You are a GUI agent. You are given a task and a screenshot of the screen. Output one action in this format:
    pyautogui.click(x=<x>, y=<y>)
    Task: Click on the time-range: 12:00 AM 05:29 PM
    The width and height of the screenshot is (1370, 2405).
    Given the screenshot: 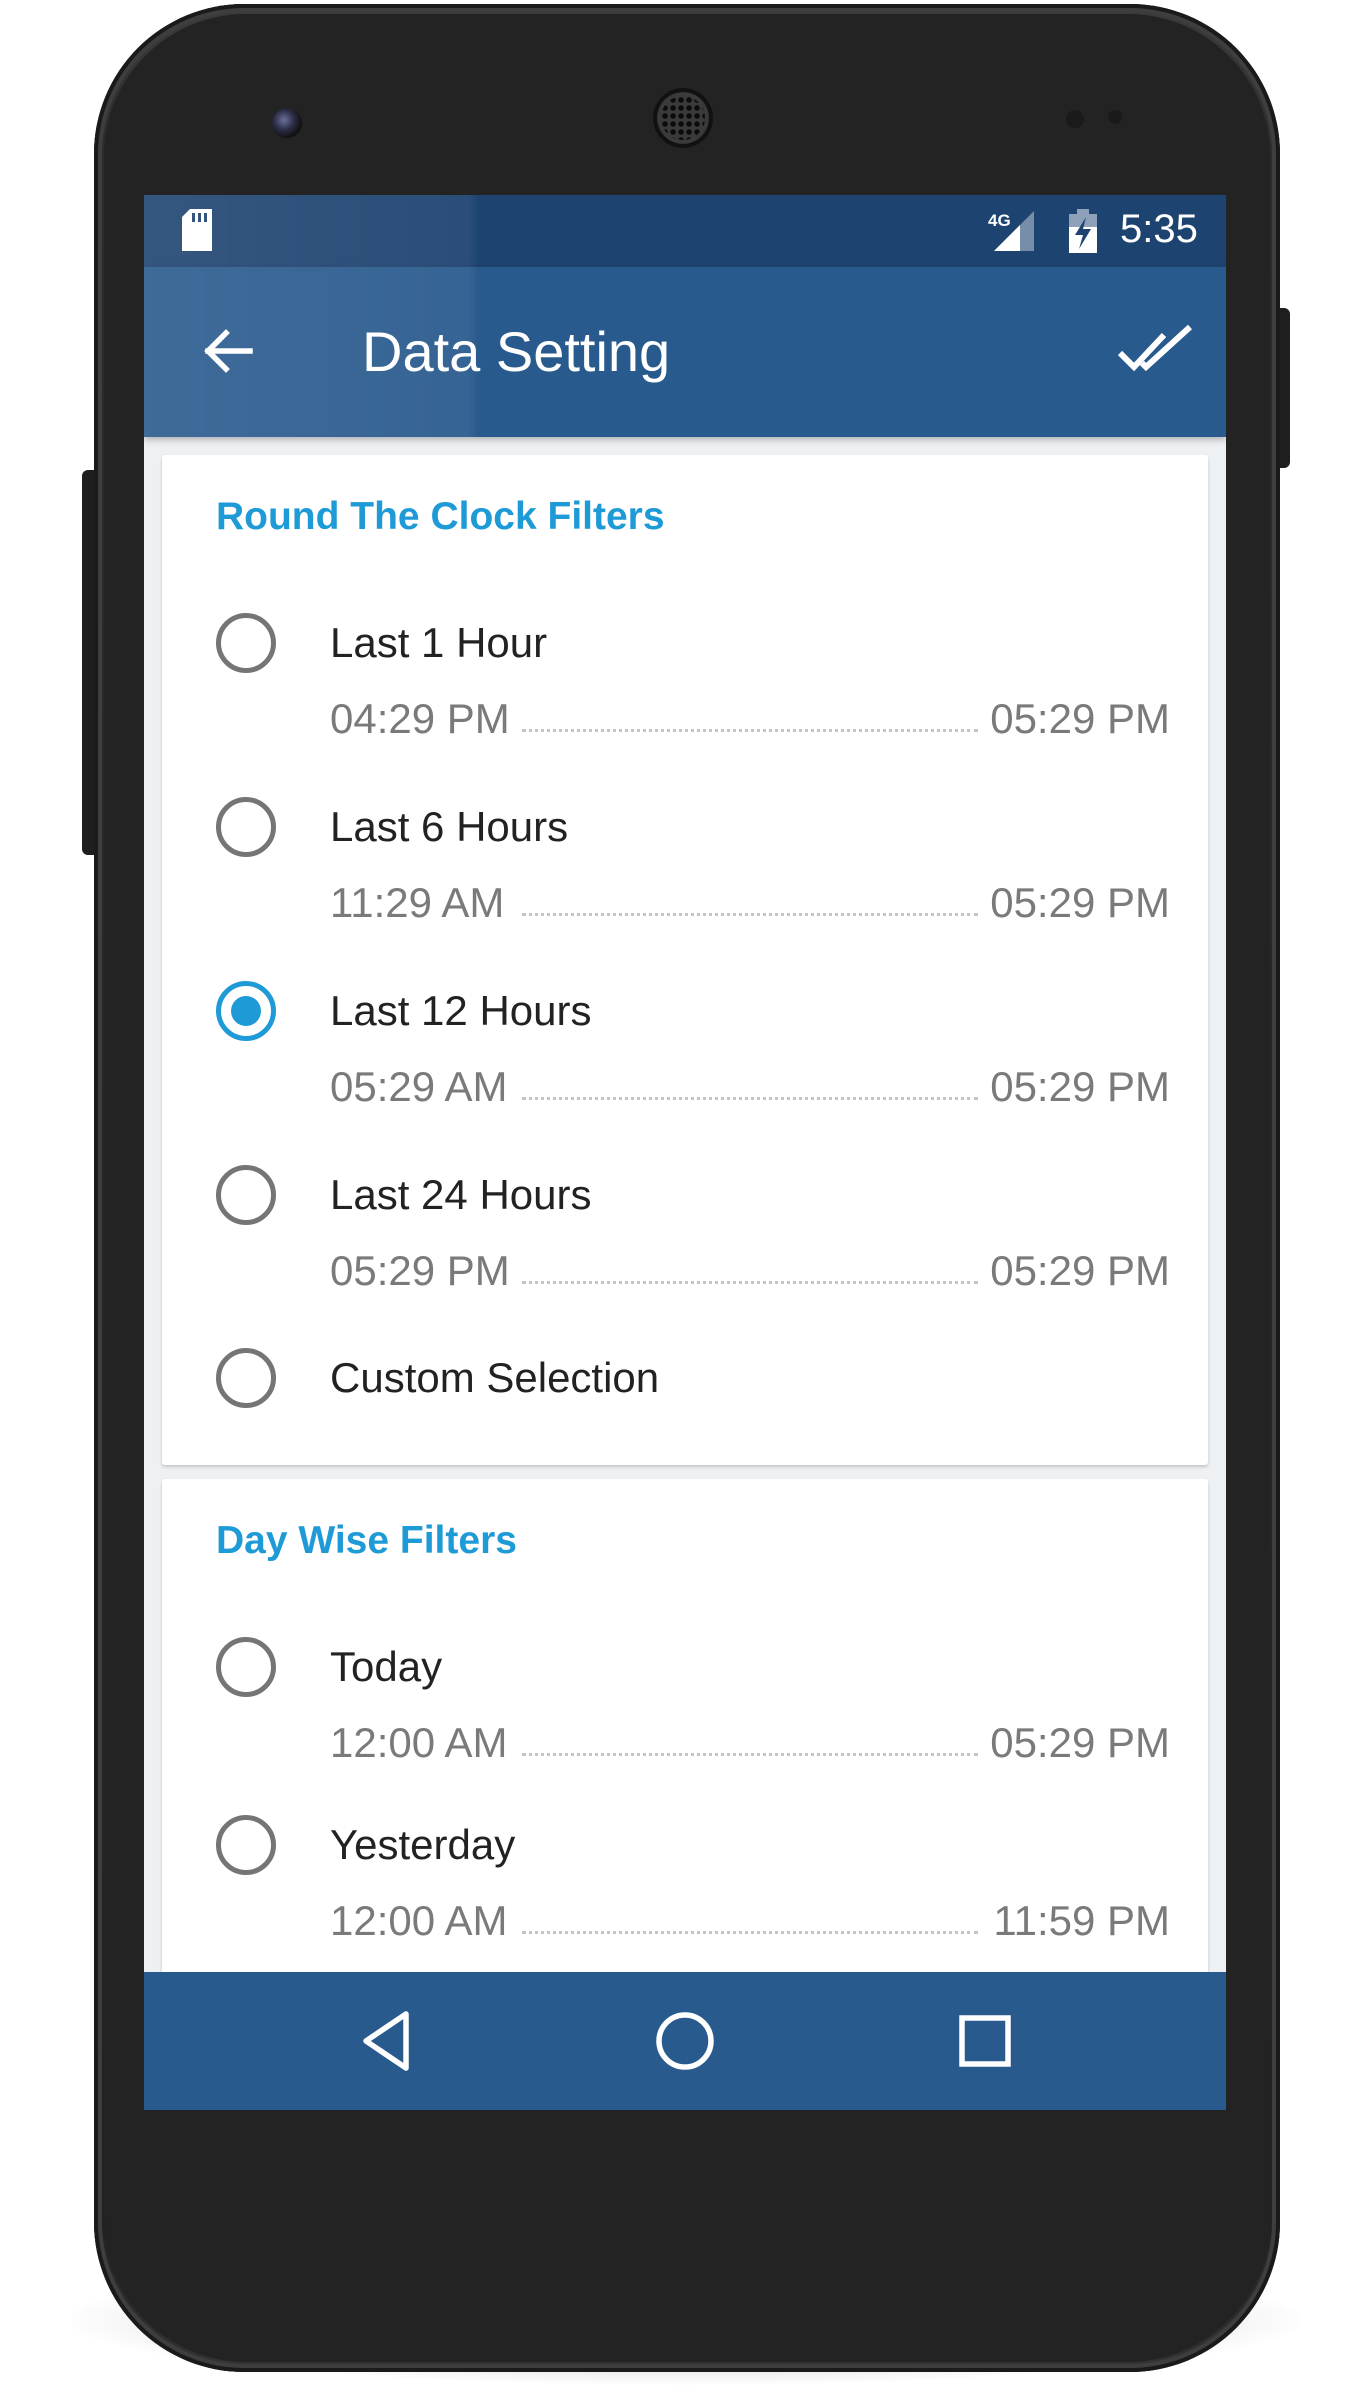 What is the action you would take?
    pyautogui.click(x=750, y=1744)
    